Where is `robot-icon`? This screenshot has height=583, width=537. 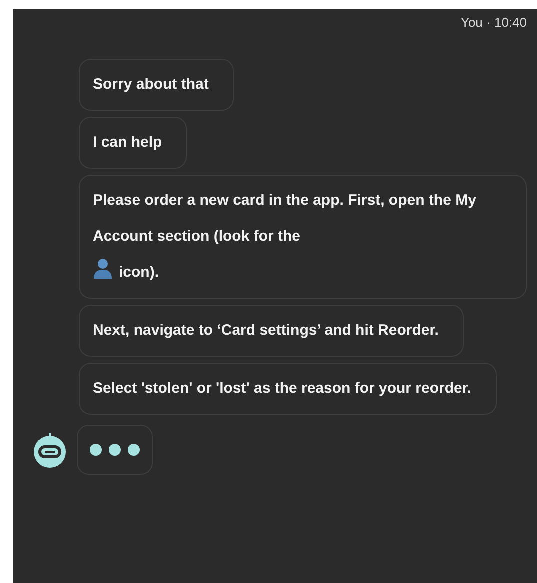 robot-icon is located at coordinates (50, 450).